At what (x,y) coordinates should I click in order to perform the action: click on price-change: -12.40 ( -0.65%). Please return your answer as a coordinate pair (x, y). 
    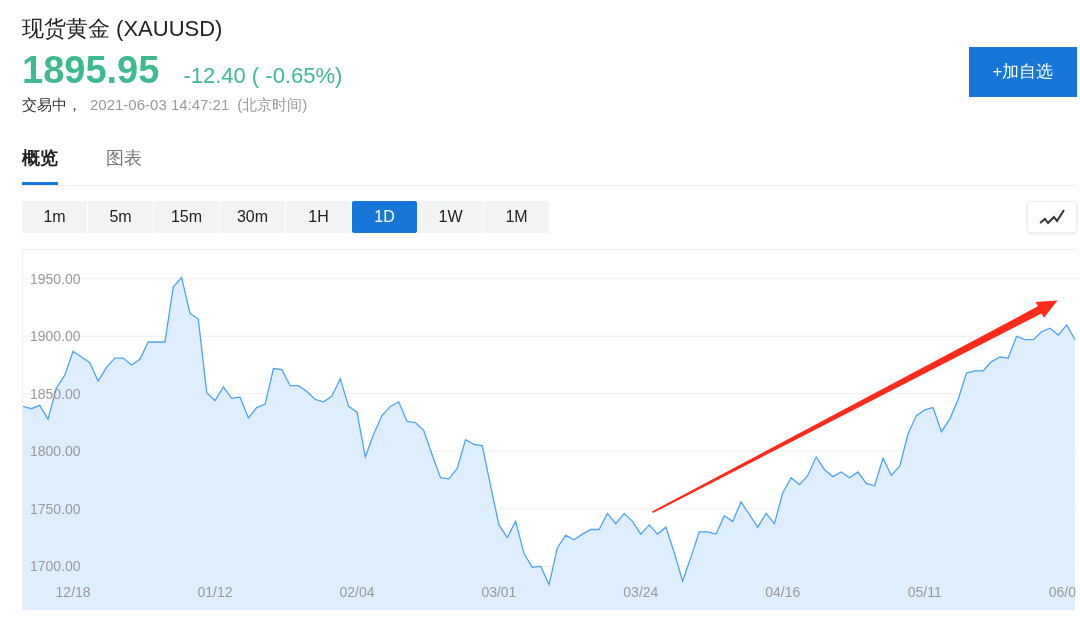
    Looking at the image, I should click on (263, 76).